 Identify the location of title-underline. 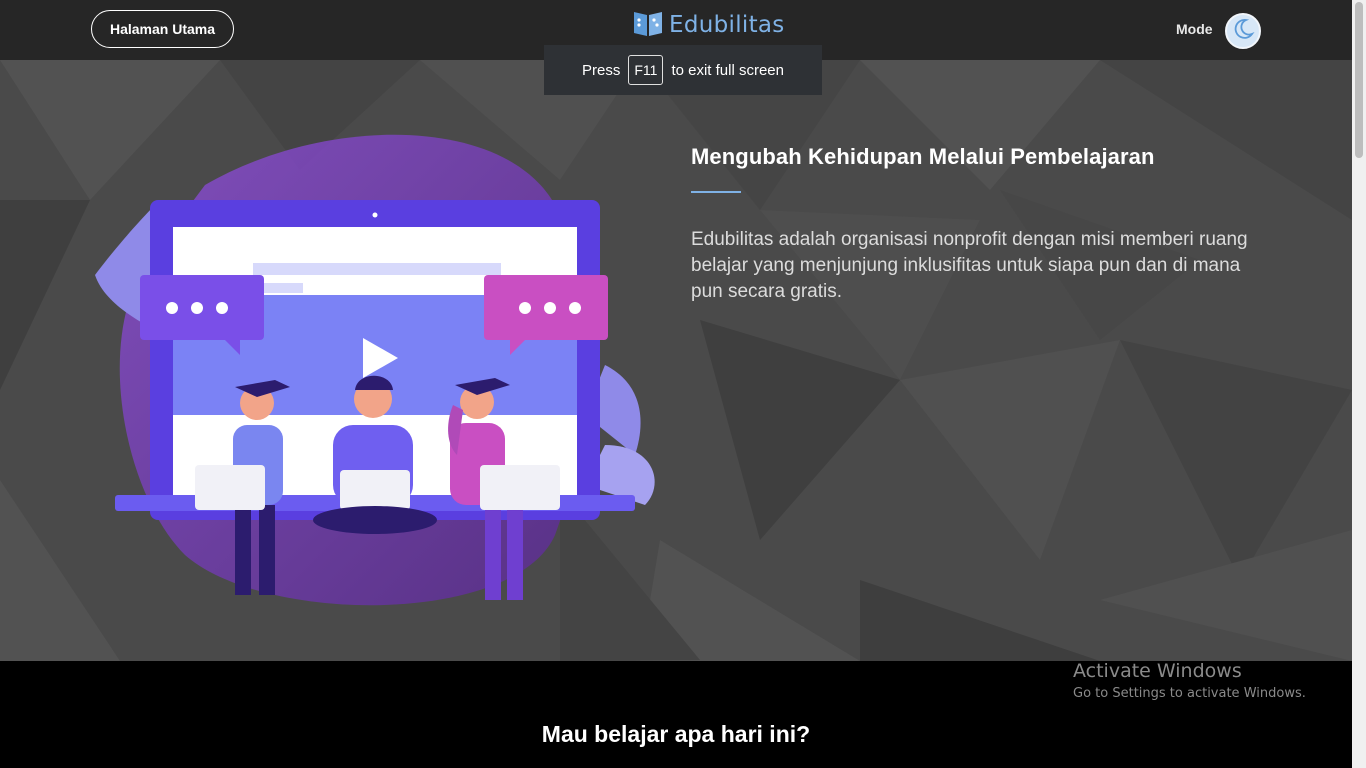
(716, 192).